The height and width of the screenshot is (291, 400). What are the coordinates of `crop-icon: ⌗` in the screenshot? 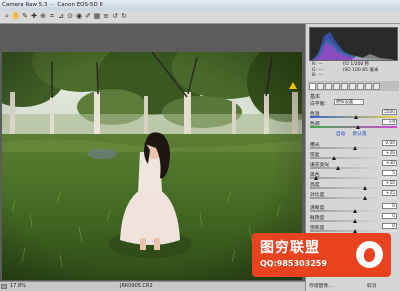 It's located at (52, 16).